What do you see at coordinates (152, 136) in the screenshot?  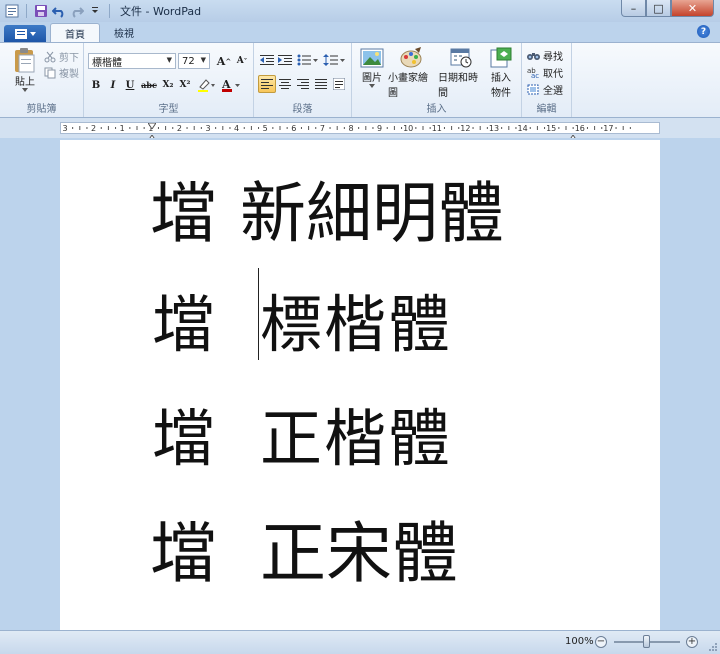 I see `left-indent-marker` at bounding box center [152, 136].